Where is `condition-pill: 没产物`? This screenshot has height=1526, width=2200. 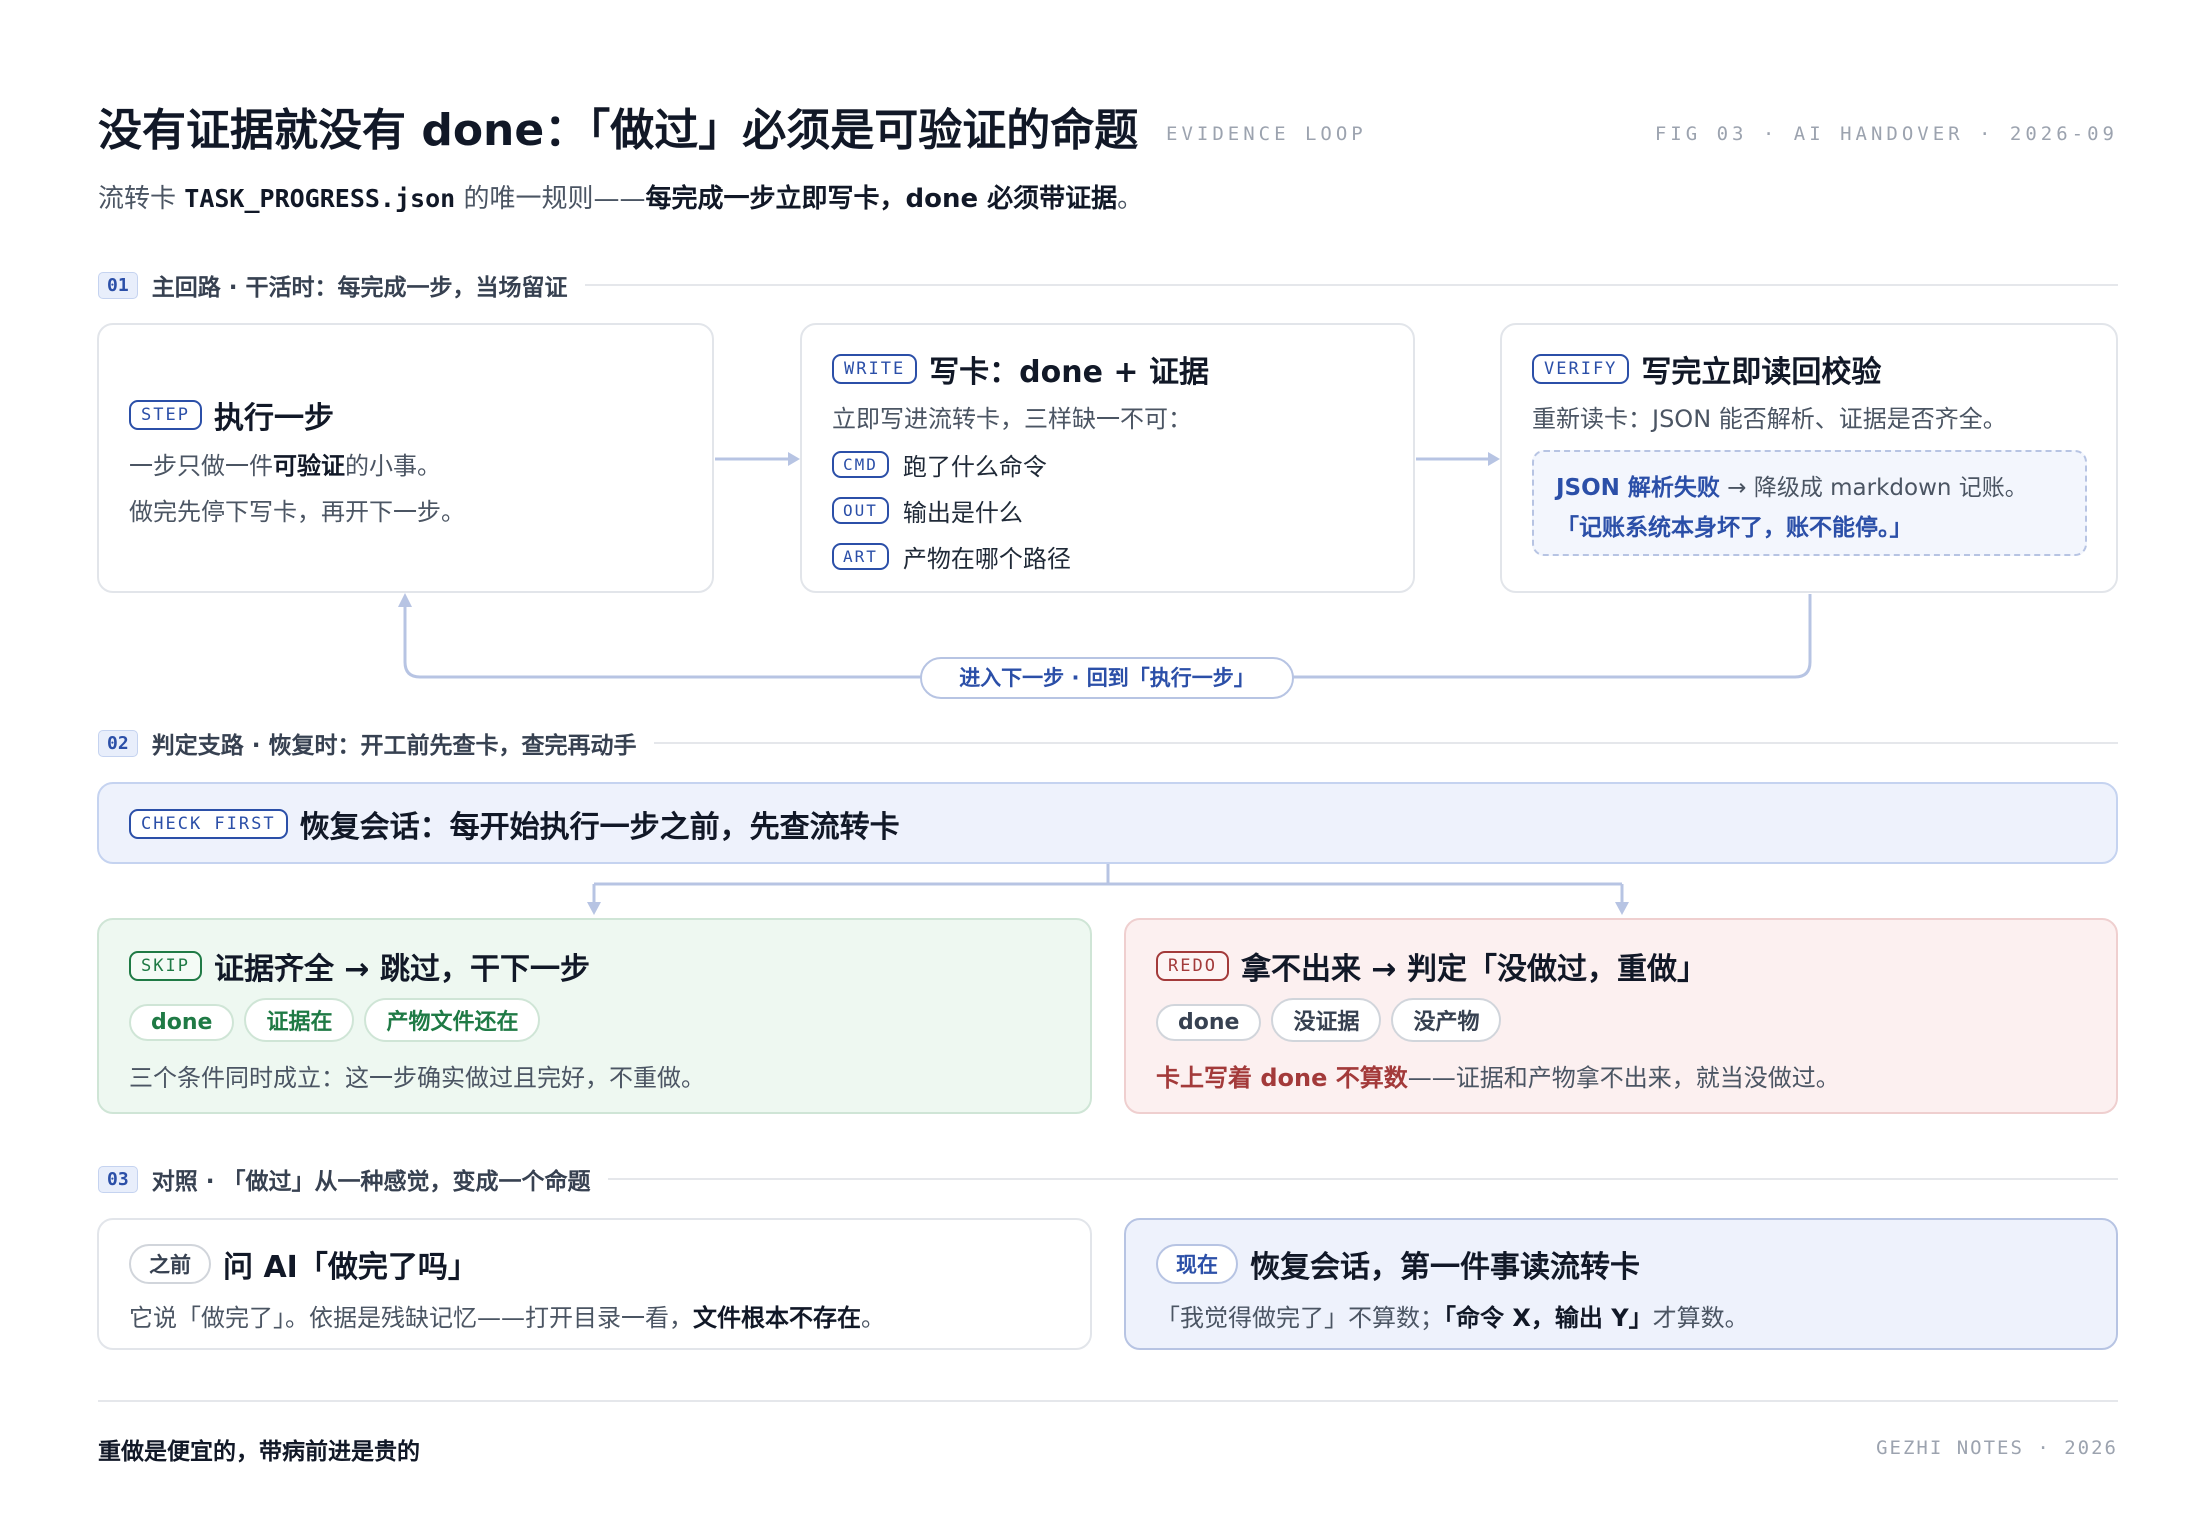 condition-pill: 没产物 is located at coordinates (1446, 1020).